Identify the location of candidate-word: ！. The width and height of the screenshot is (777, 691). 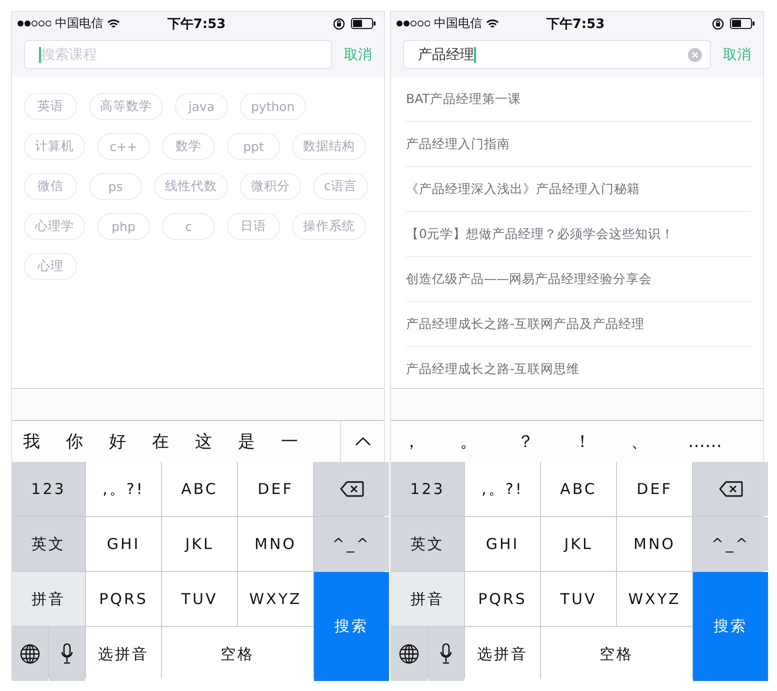
(590, 441).